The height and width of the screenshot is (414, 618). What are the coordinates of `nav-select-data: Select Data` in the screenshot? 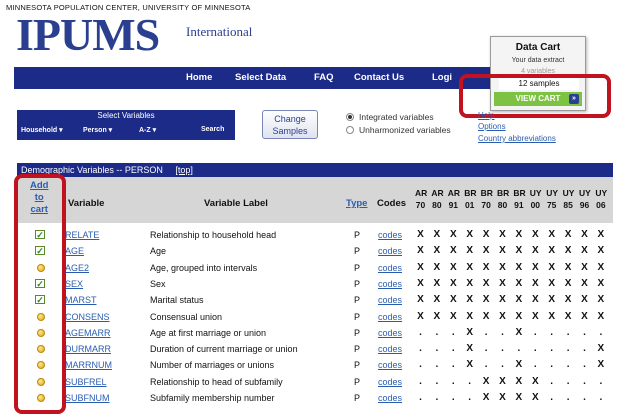 It's located at (260, 77).